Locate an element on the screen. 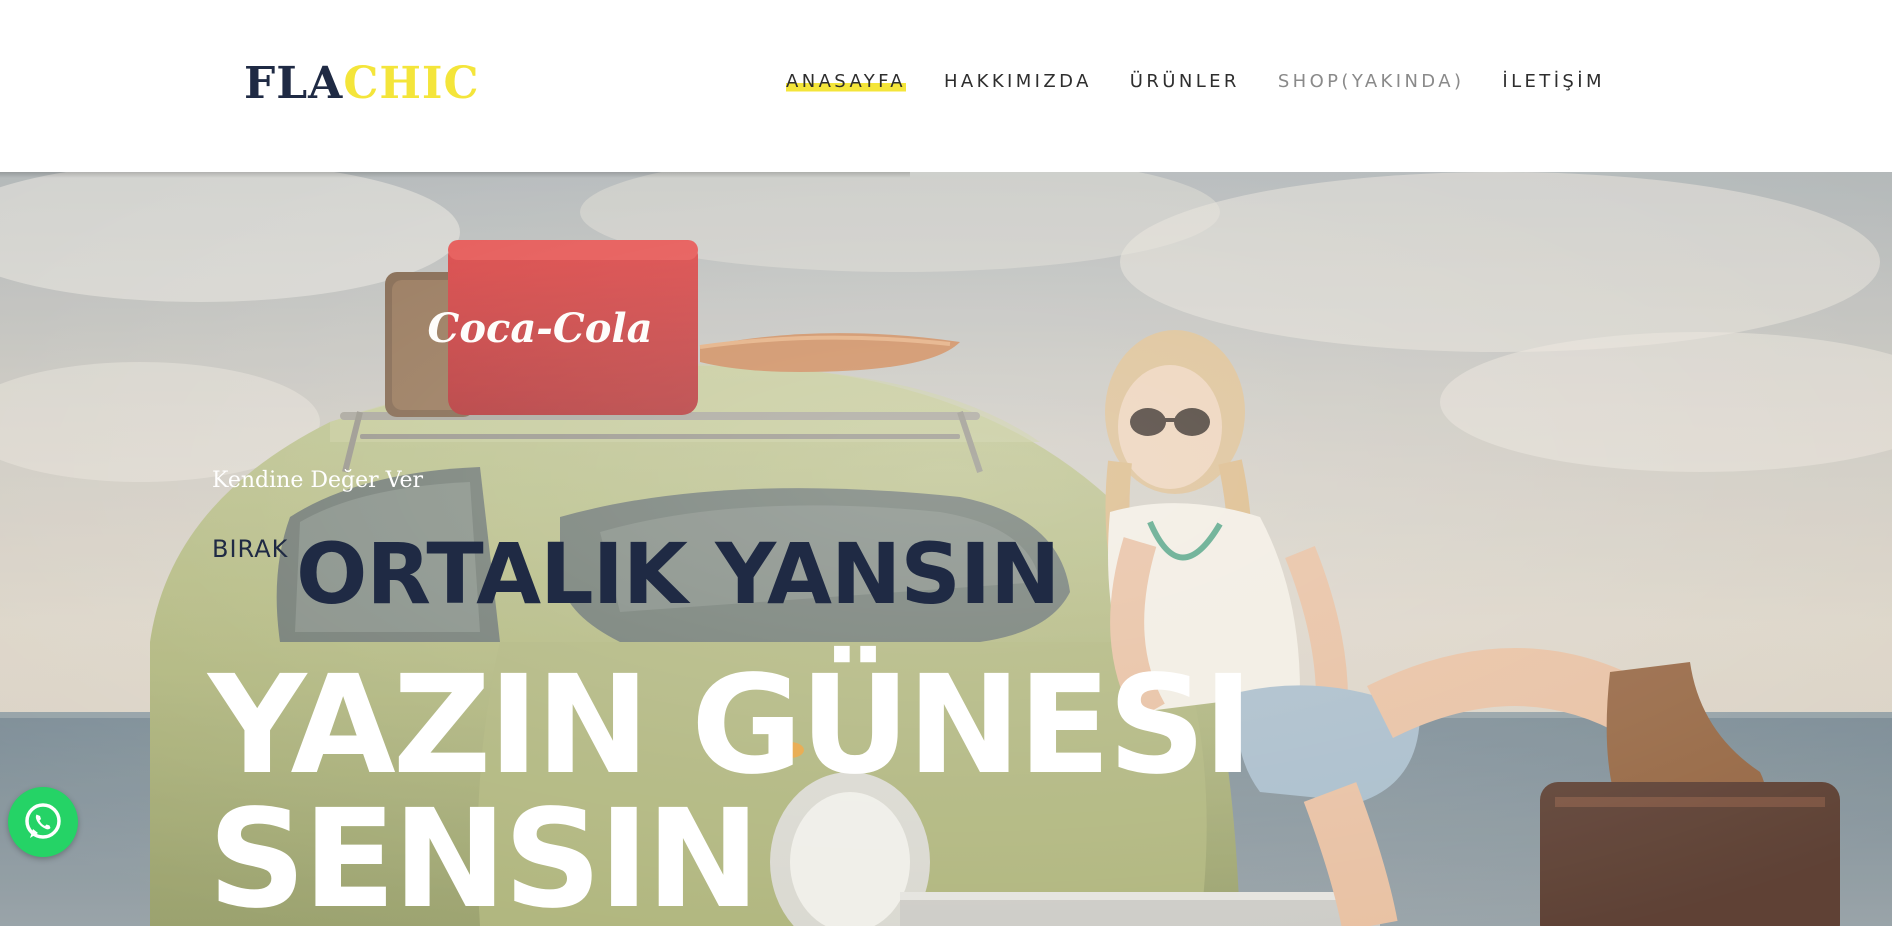 This screenshot has width=1892, height=926. hero-headline-line2: SENSIN is located at coordinates (484, 853).